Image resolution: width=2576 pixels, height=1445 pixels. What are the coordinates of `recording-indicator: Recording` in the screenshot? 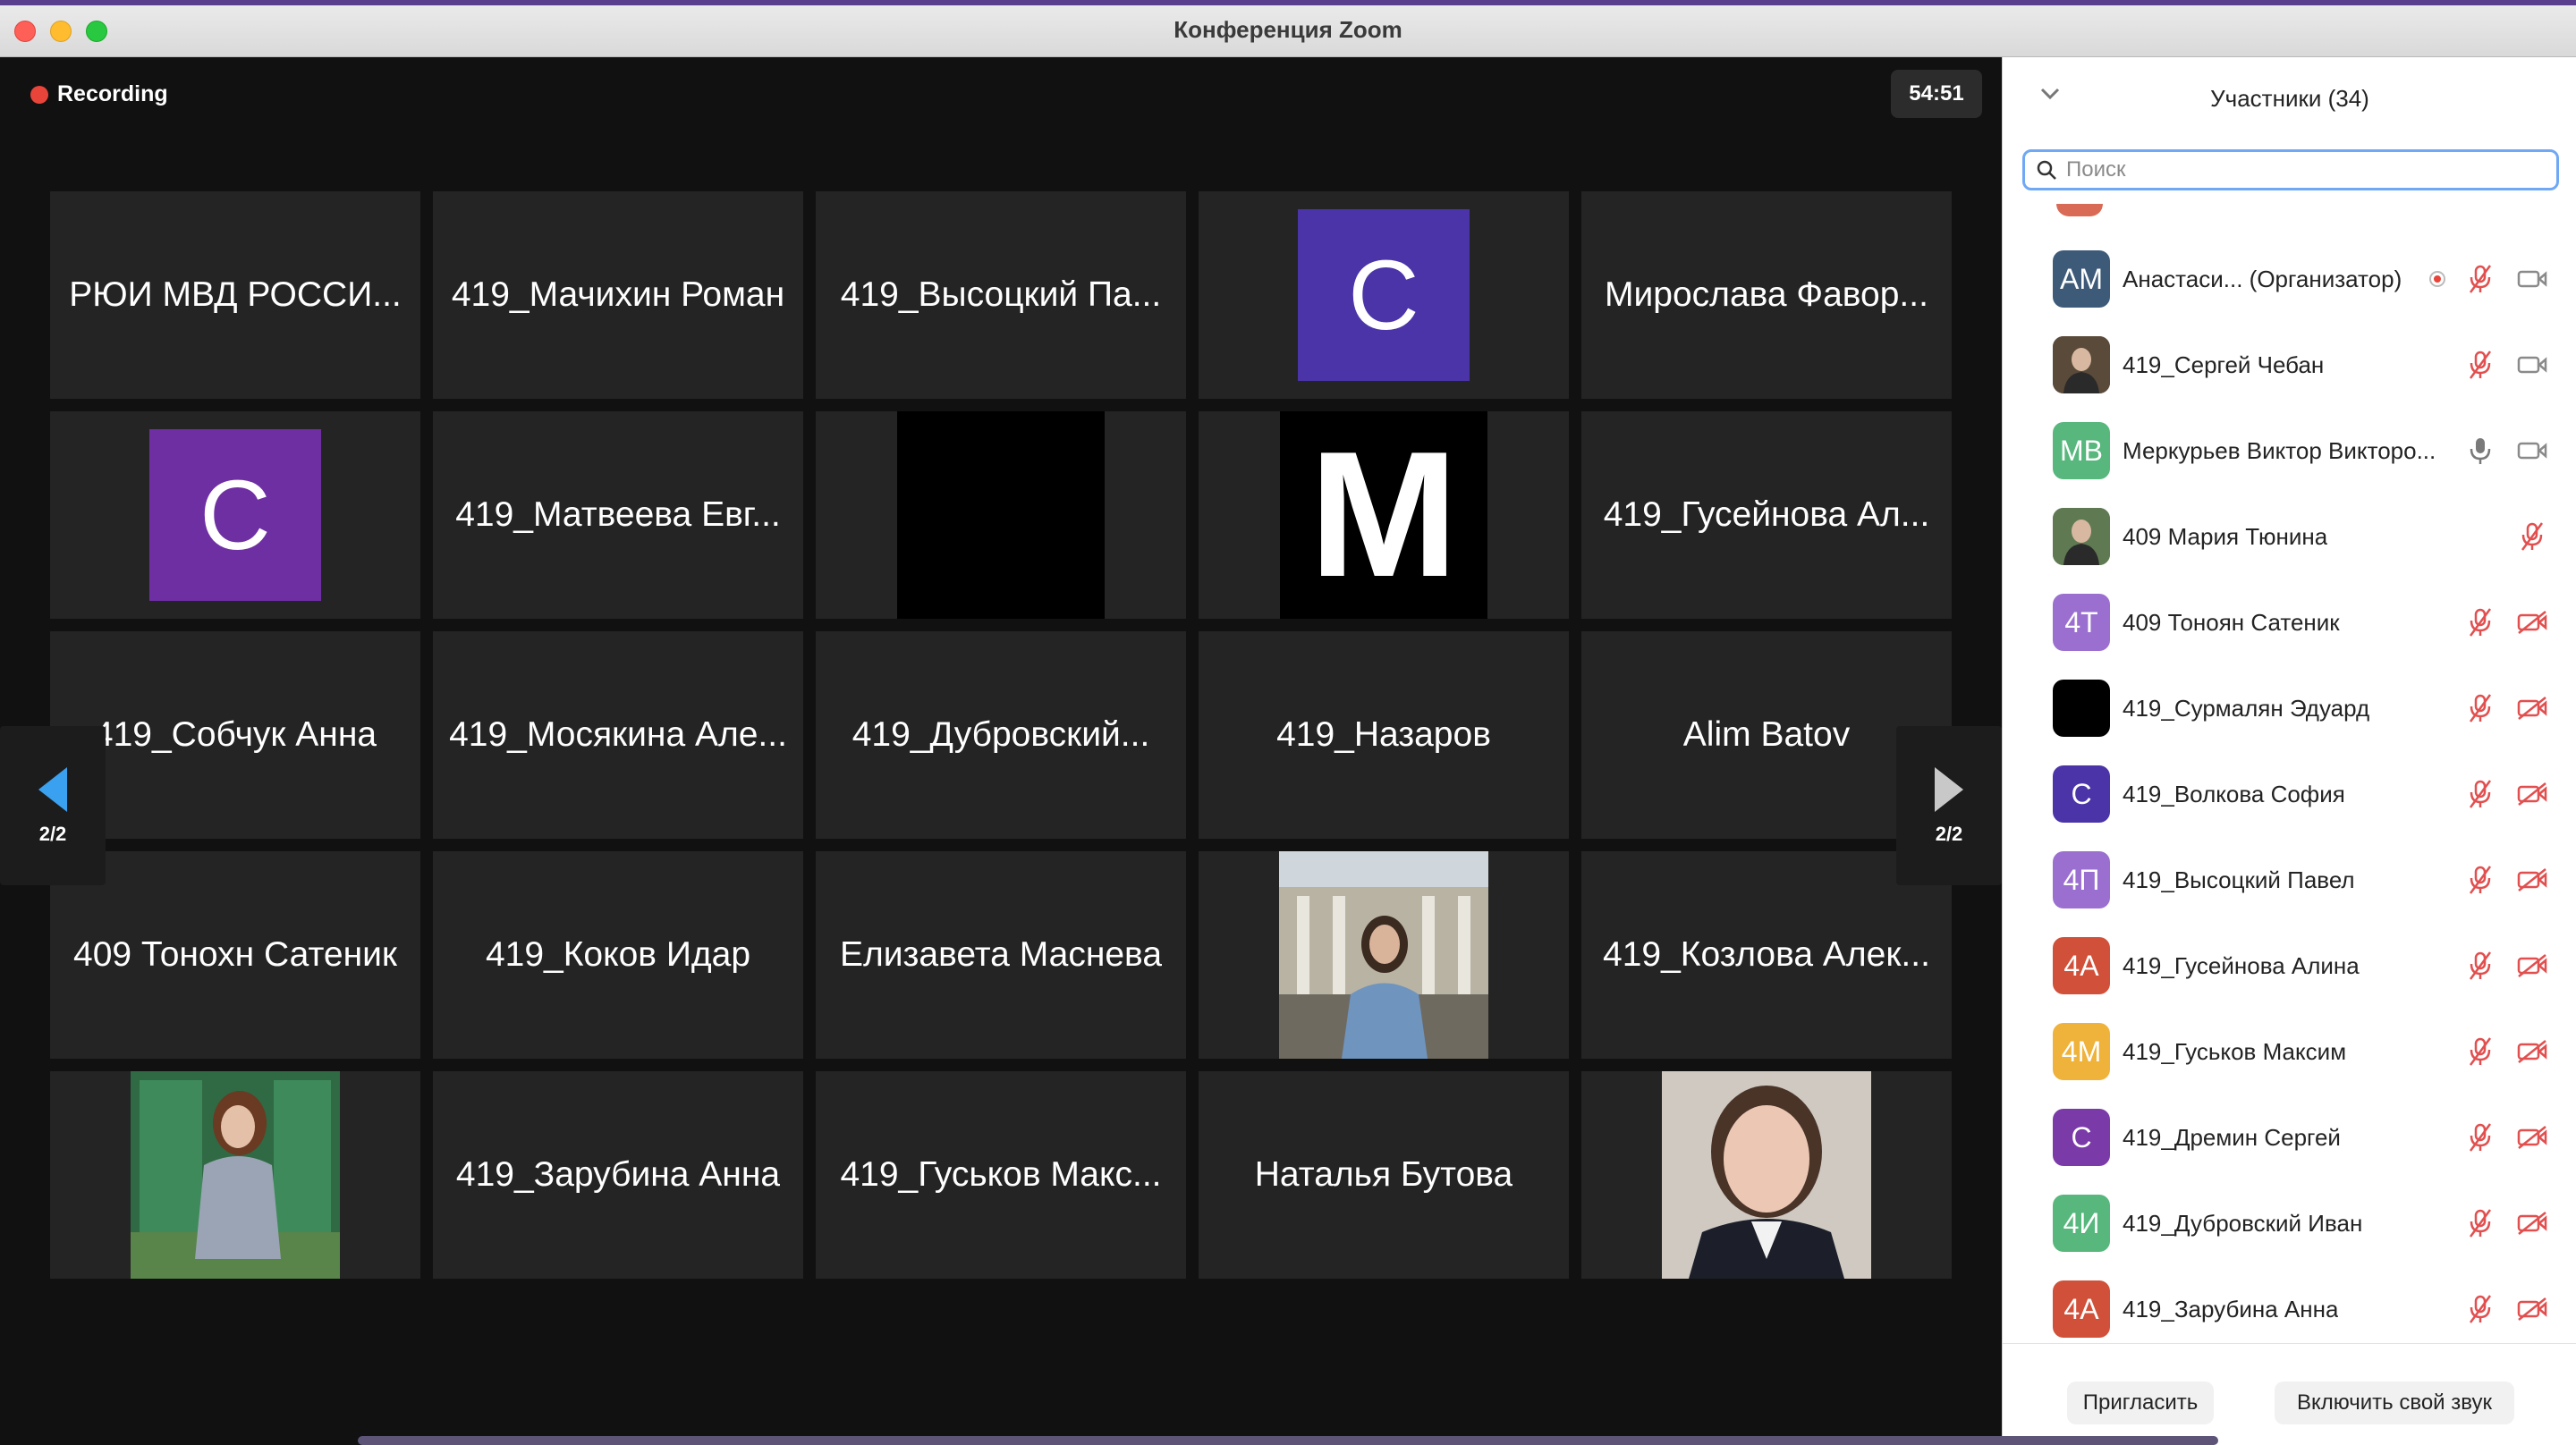 It's located at (99, 94).